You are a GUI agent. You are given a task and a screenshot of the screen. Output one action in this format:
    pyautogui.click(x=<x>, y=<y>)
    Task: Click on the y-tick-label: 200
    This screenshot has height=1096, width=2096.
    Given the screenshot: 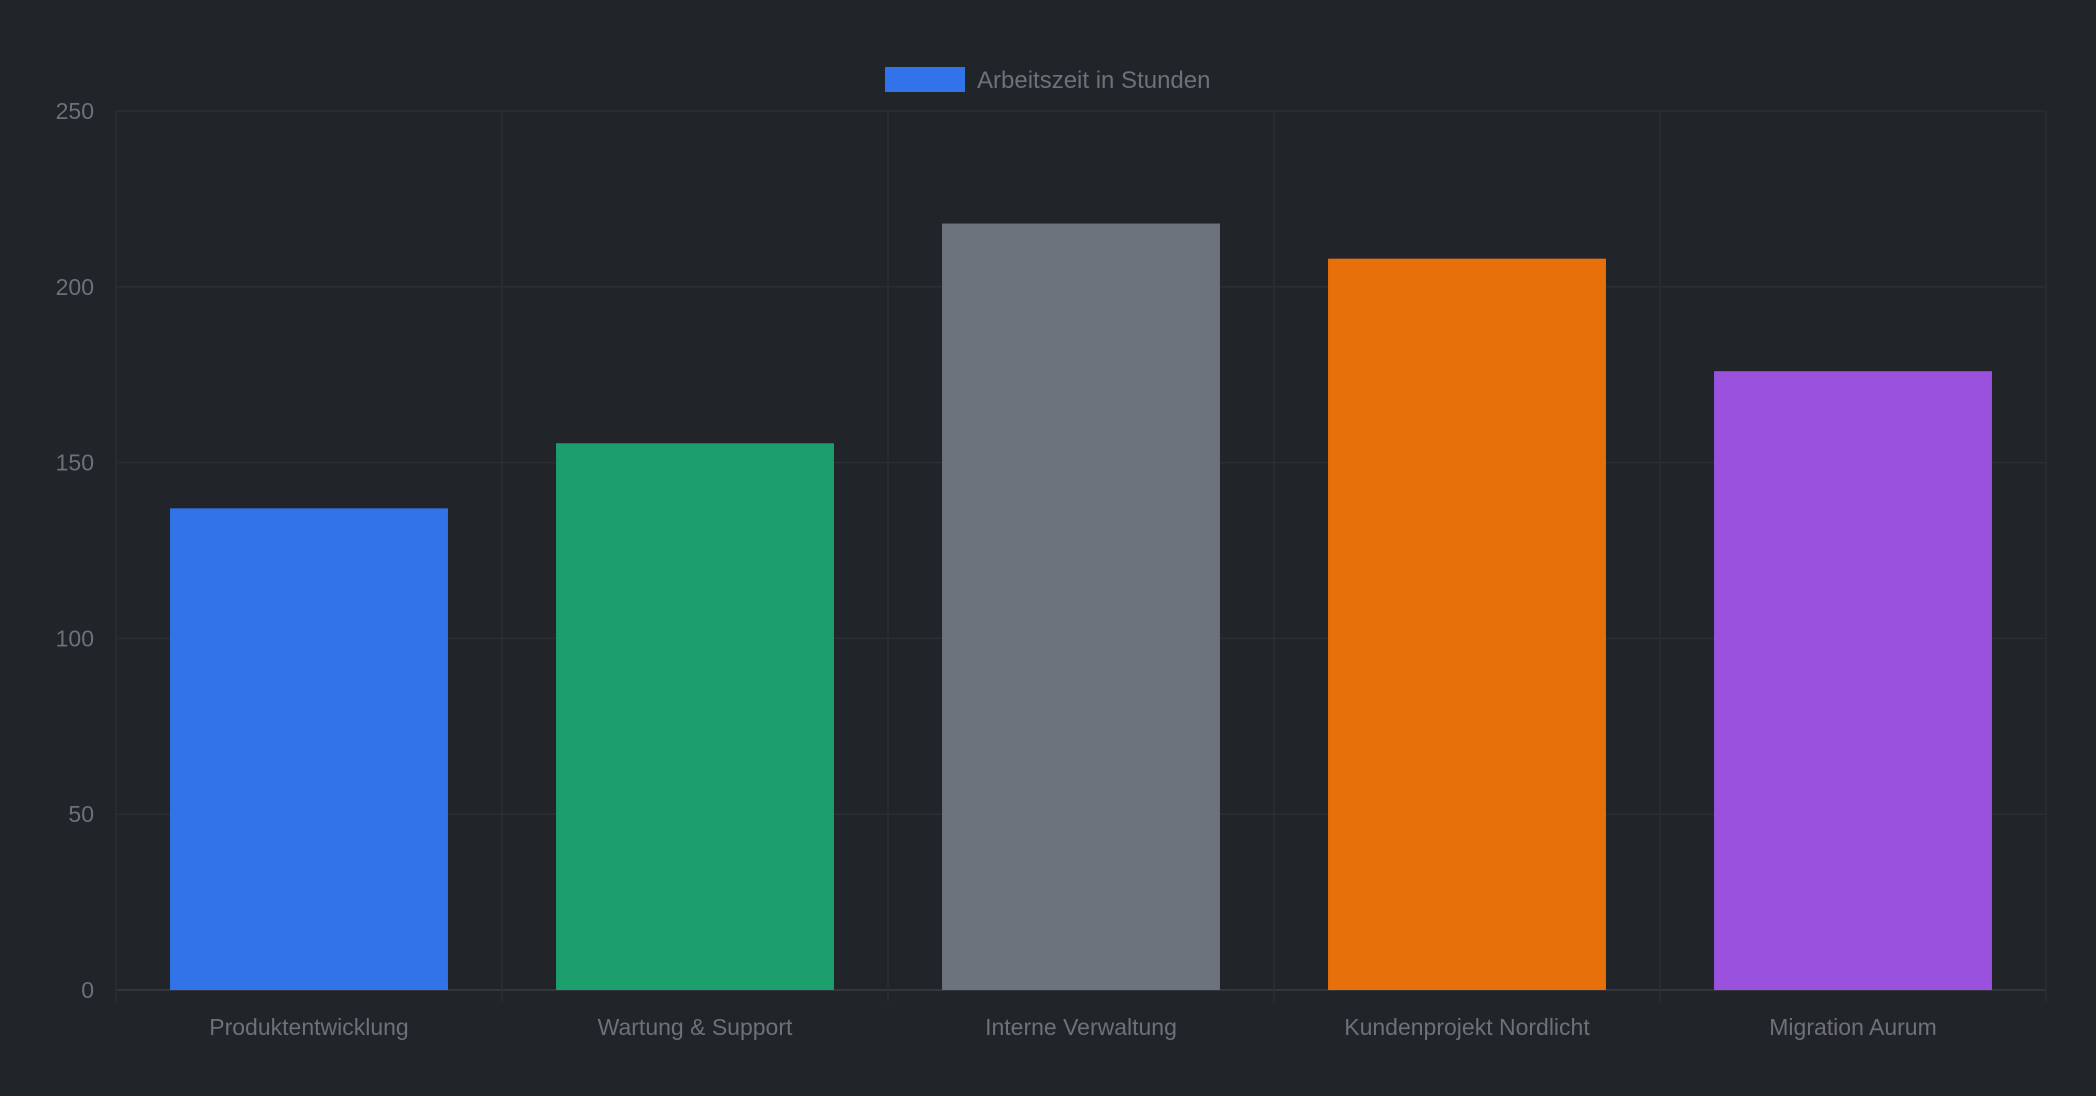 What is the action you would take?
    pyautogui.click(x=75, y=287)
    